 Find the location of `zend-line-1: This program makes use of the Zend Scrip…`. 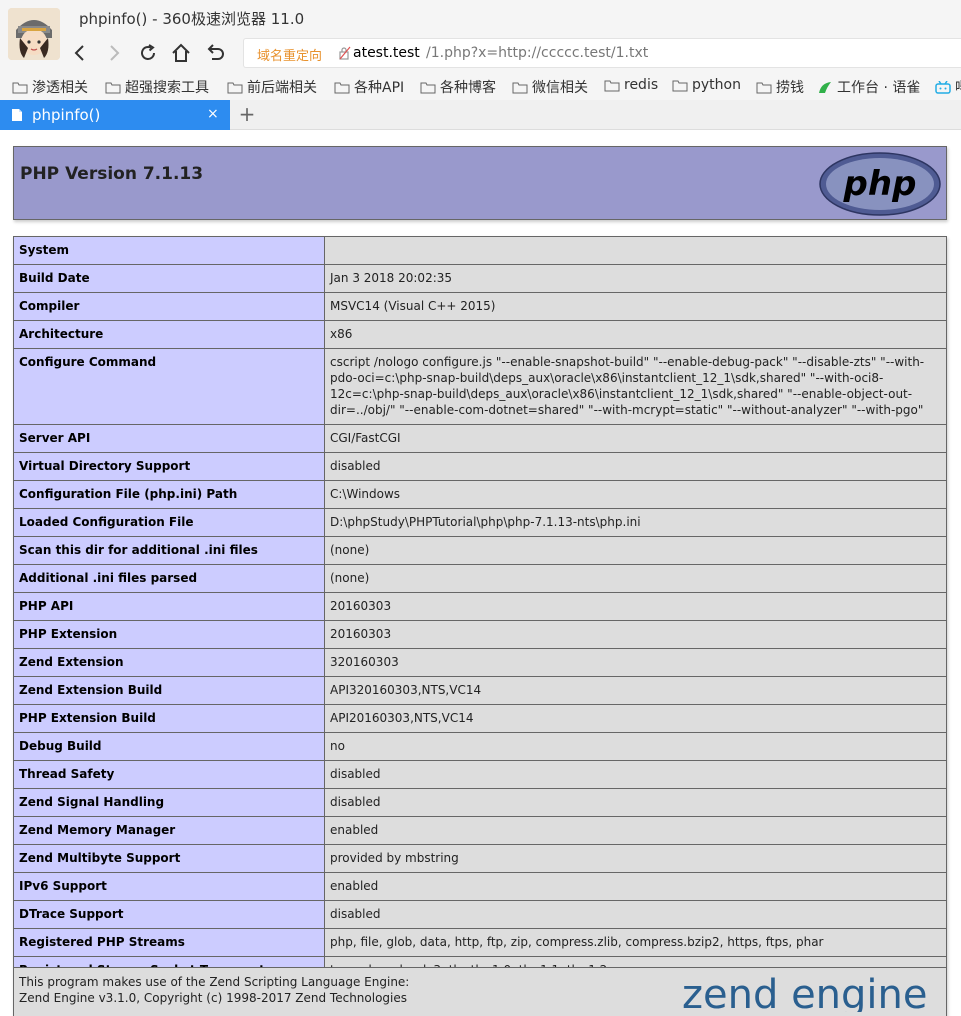

zend-line-1: This program makes use of the Zend Scrip… is located at coordinates (214, 982).